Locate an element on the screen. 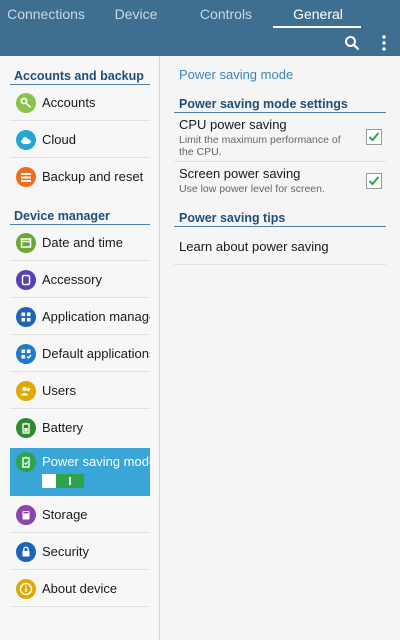 Image resolution: width=400 pixels, height=640 pixels. setting-subtitle: Use low power level for screen. is located at coordinates (252, 189).